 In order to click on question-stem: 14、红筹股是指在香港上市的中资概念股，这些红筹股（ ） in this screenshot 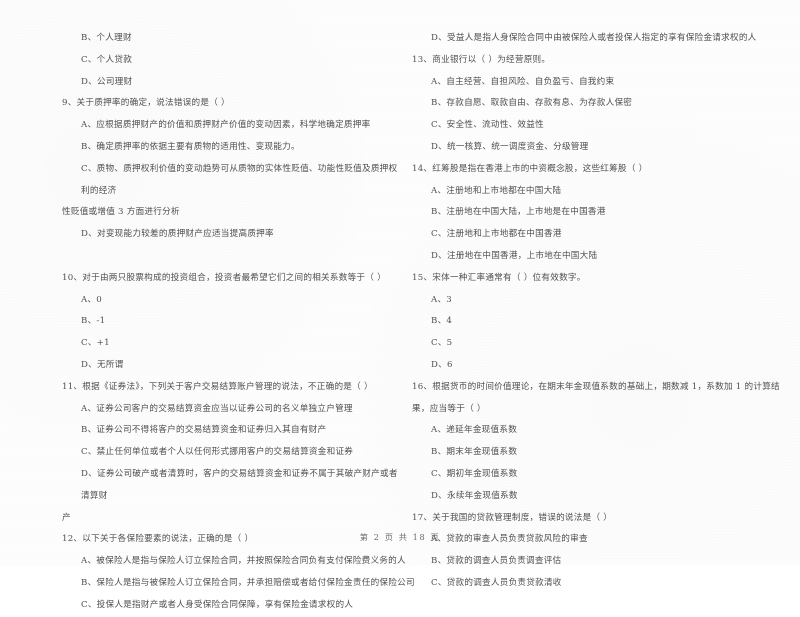, I will do `click(530, 168)`.